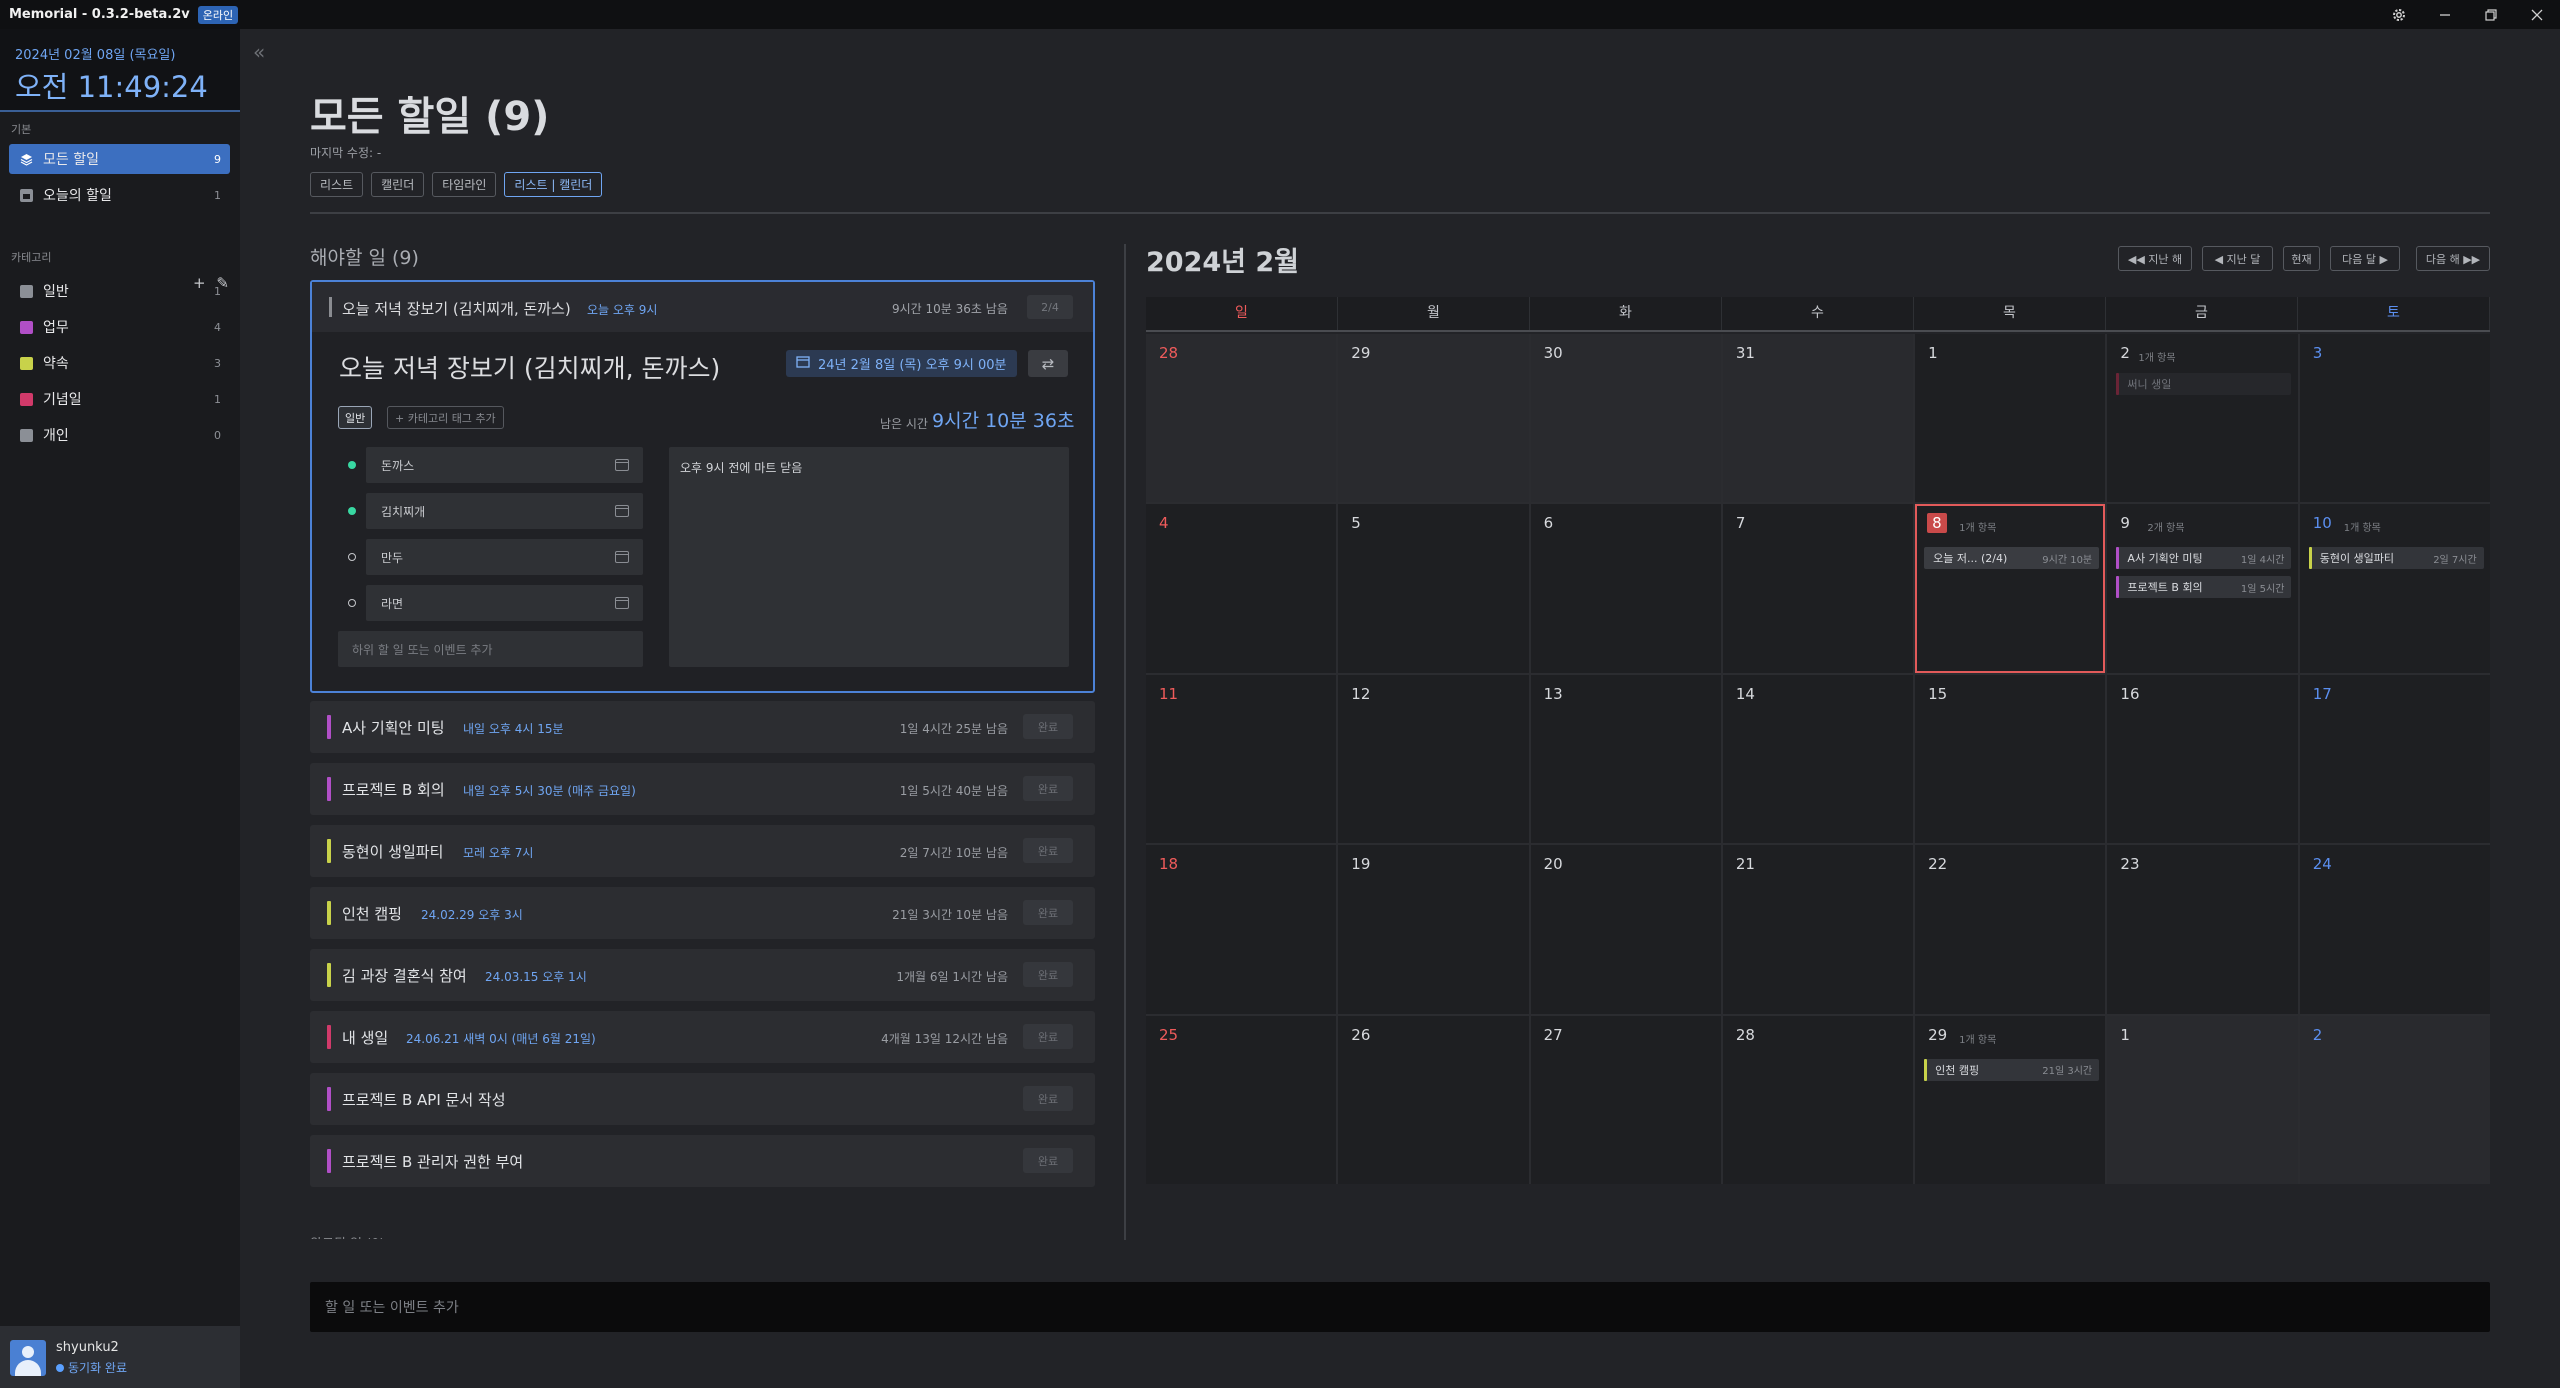  Describe the element at coordinates (702, 1099) in the screenshot. I see `task-row: 프로젝트 B API 문서 작성 완료` at that location.